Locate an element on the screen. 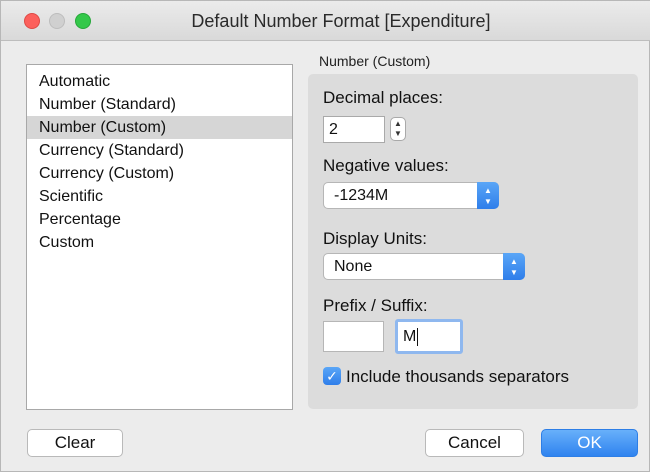  title-bar: Default Number Format [Expenditure] is located at coordinates (325, 21).